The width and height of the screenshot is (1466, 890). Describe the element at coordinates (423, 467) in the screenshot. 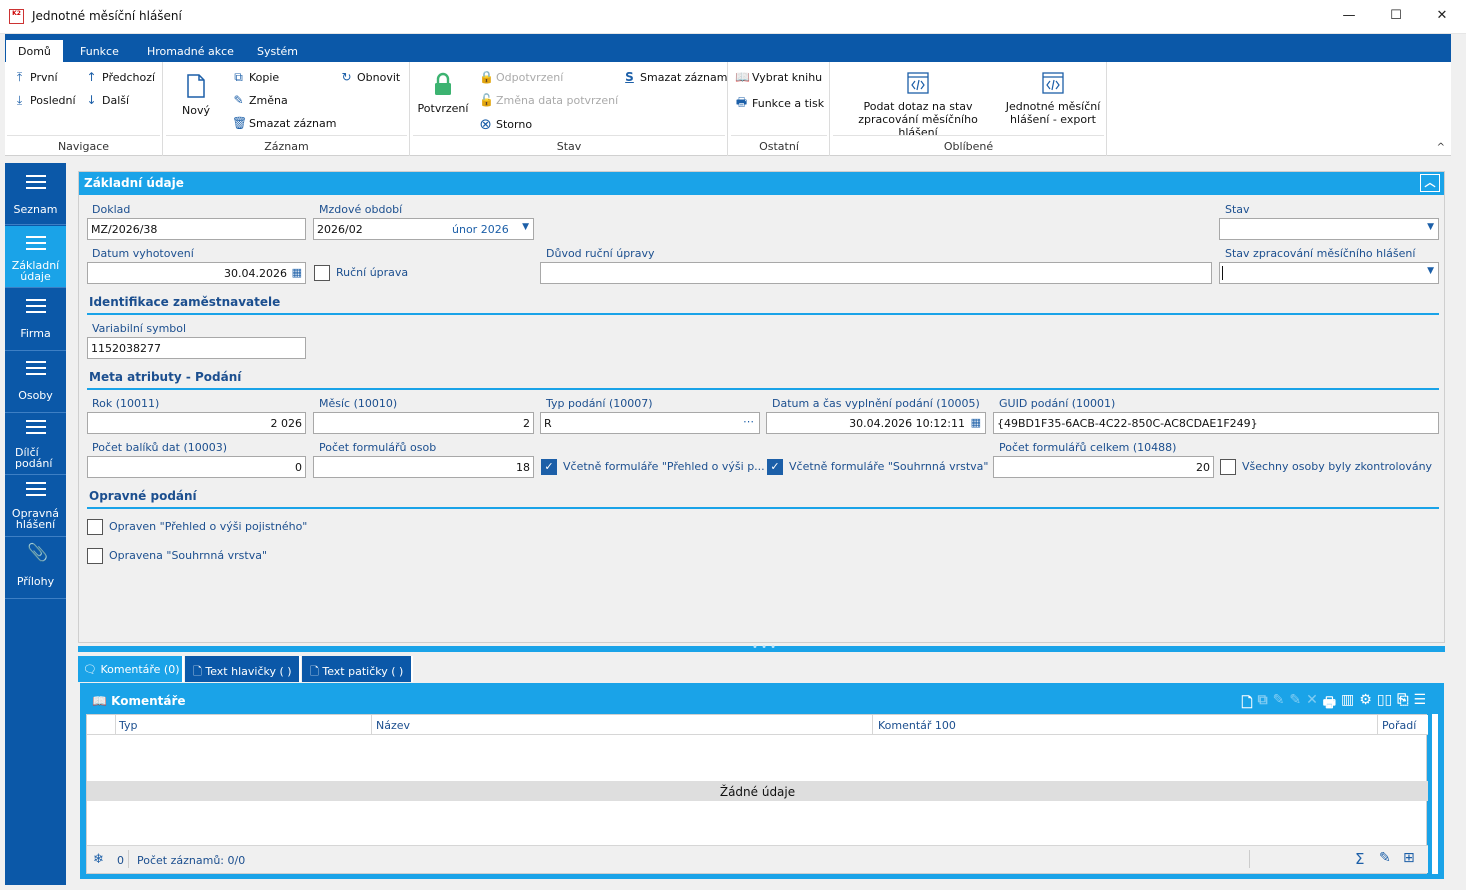

I see `pocet-formularu-field: 18` at that location.